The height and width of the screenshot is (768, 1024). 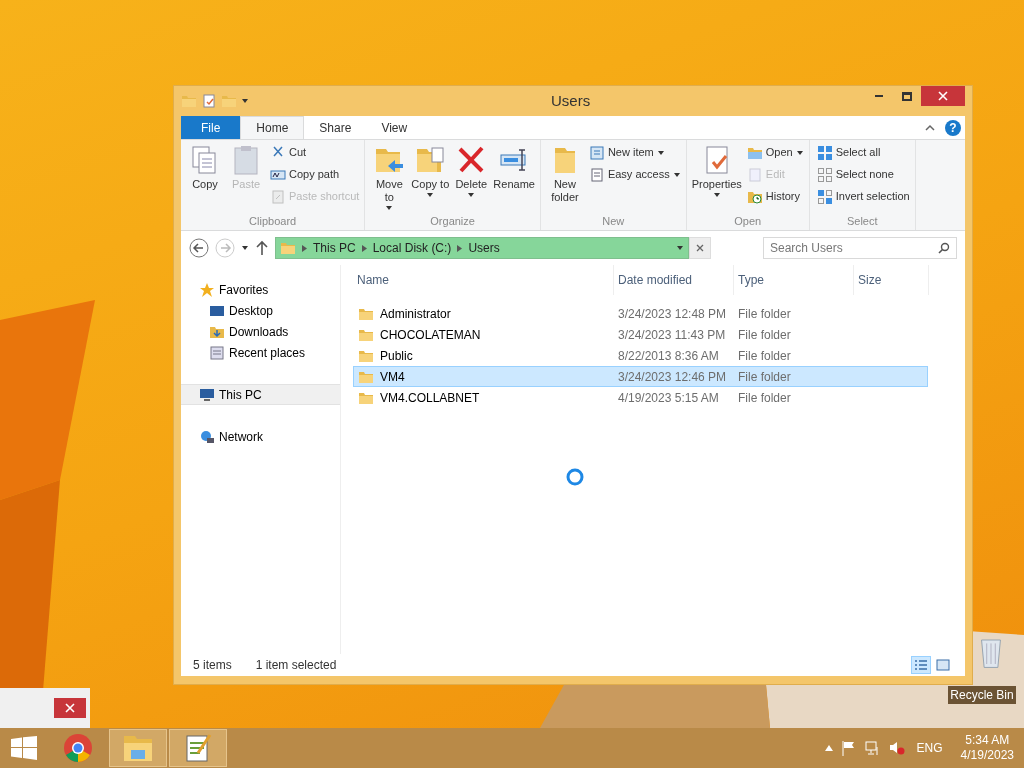 I want to click on easy-access-icon, so click(x=596, y=174).